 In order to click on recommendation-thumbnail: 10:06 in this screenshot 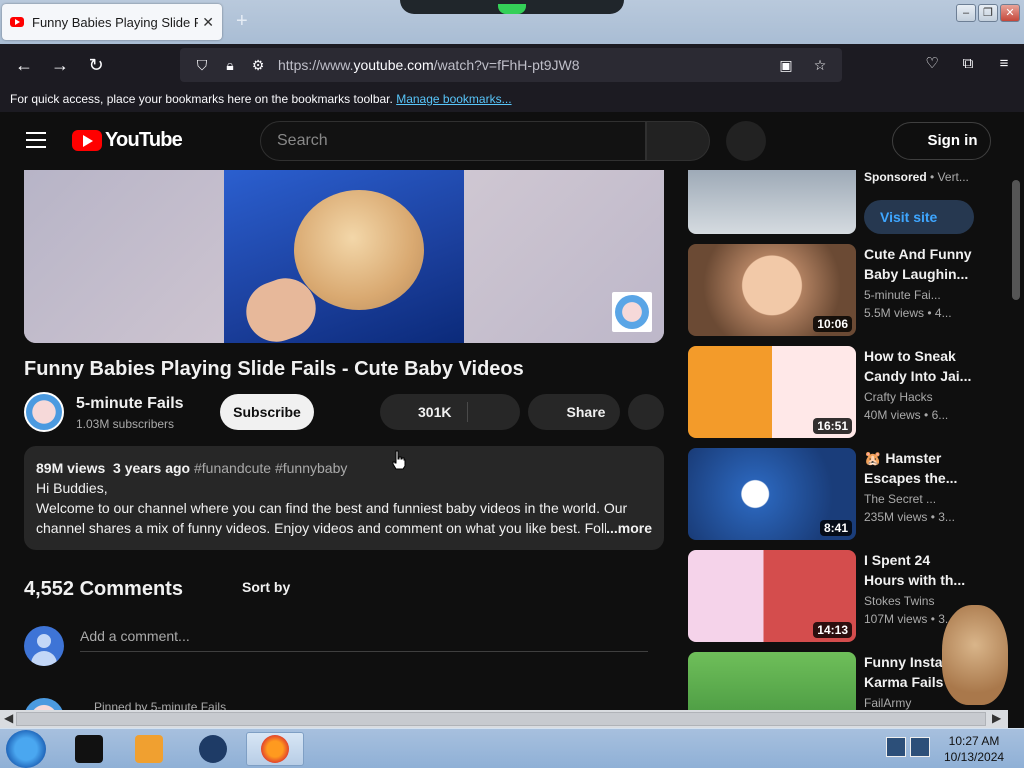, I will do `click(772, 290)`.